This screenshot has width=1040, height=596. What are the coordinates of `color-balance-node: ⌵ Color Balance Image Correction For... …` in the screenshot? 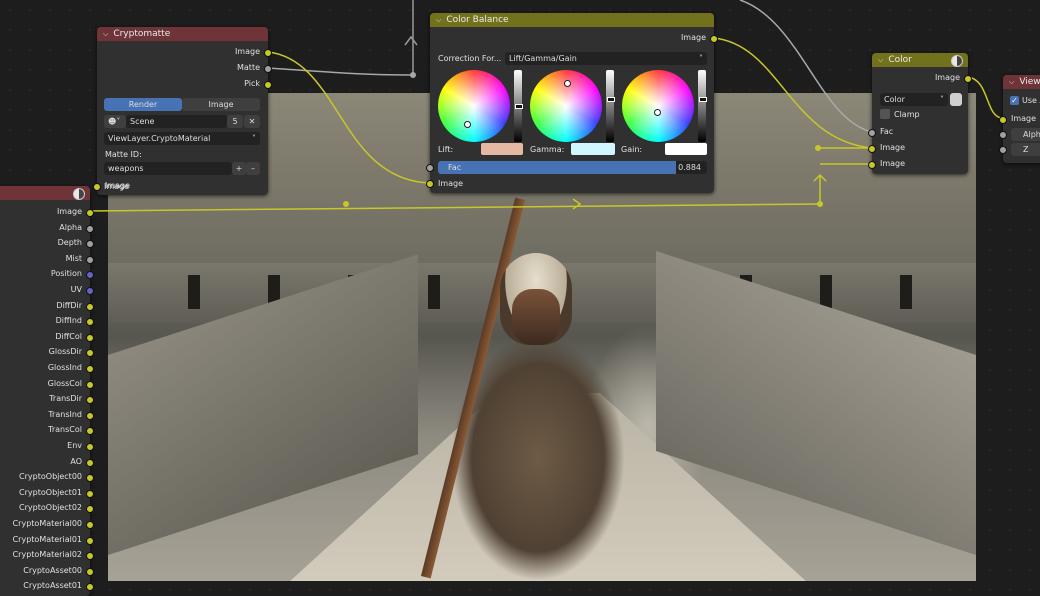 It's located at (572, 103).